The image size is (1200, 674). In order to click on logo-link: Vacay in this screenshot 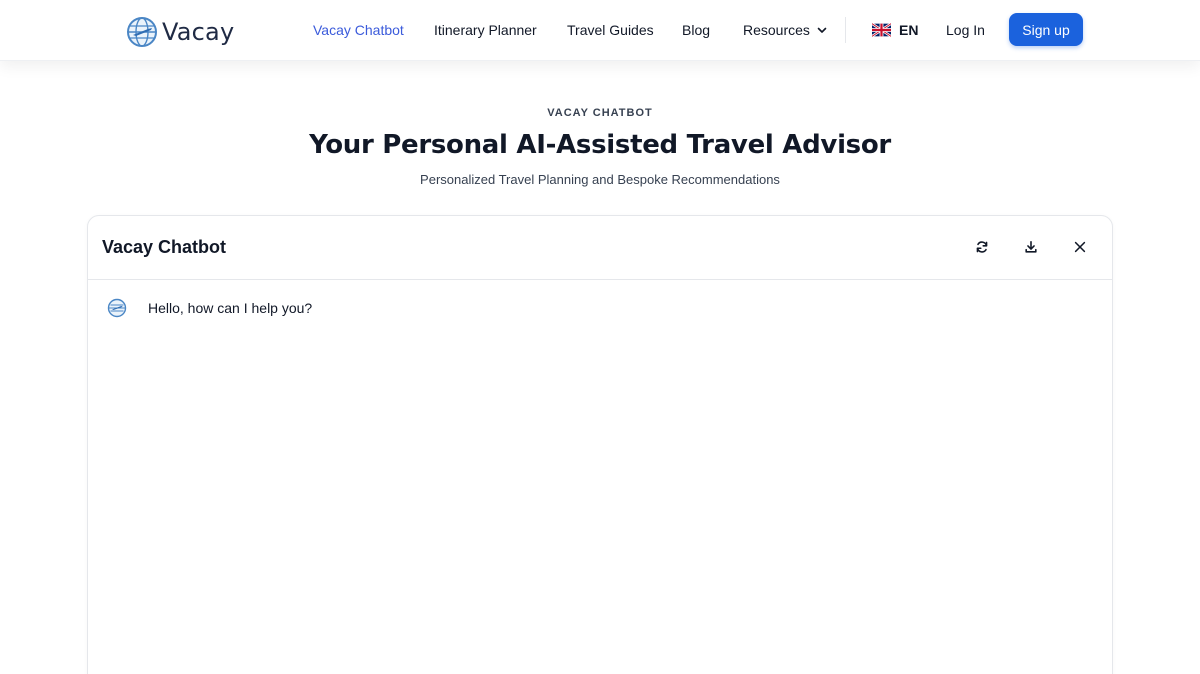, I will do `click(180, 32)`.